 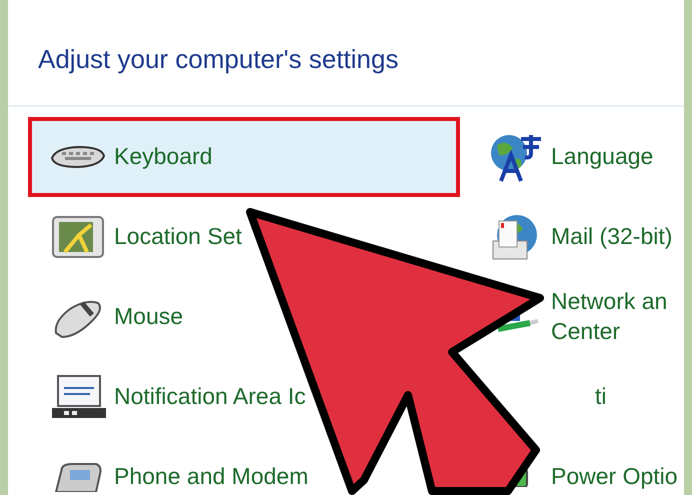 I want to click on settings-link: Mail (32-bit), so click(x=611, y=237).